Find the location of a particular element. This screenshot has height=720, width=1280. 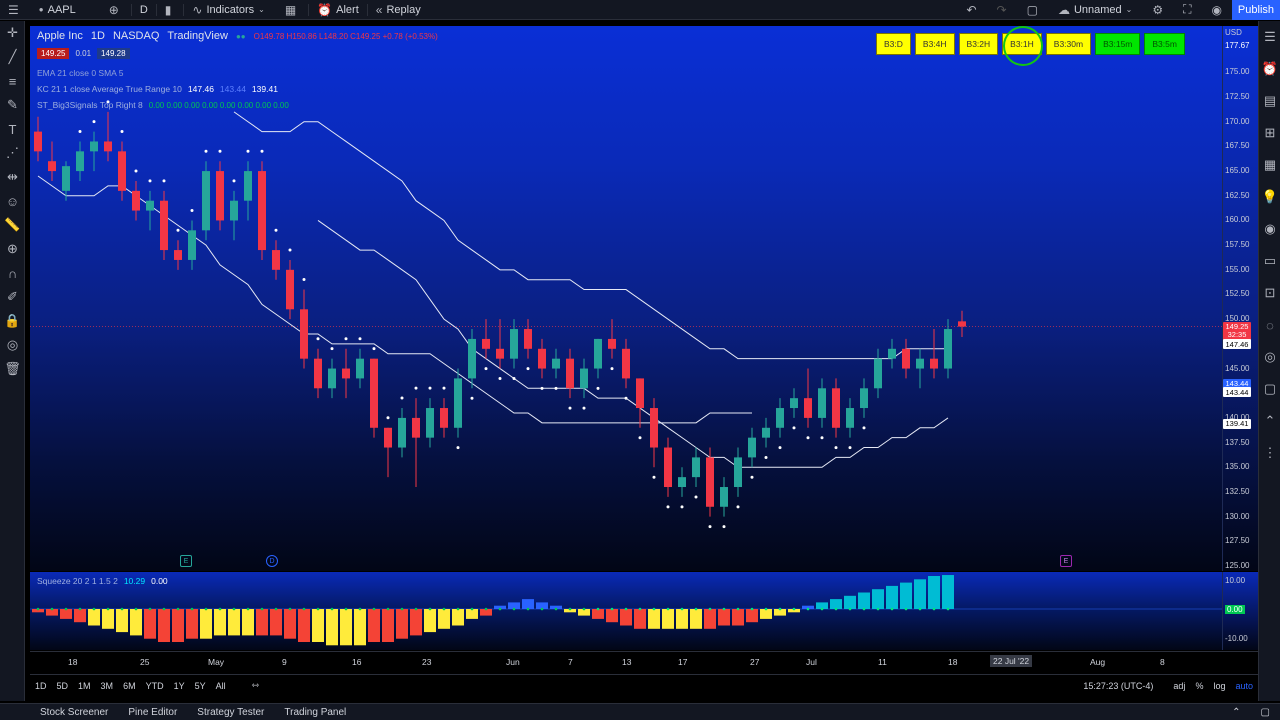

squeeze-indicator-pane: Squeeze 20 2 1 1.5 2 10.29 0.00 is located at coordinates (626, 611).